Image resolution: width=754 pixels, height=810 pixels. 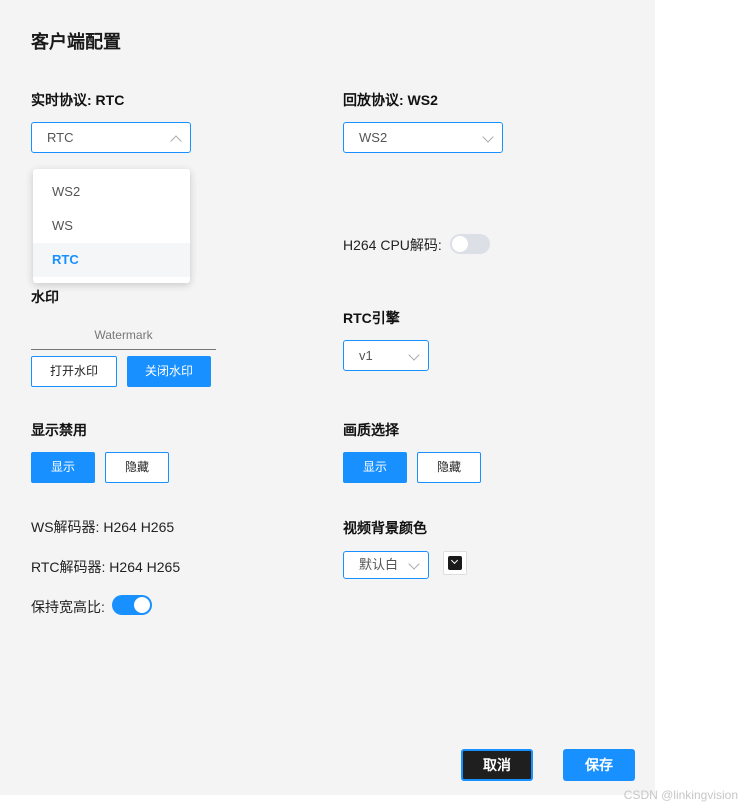 I want to click on realtime-protocol-value: RTC, so click(x=60, y=137).